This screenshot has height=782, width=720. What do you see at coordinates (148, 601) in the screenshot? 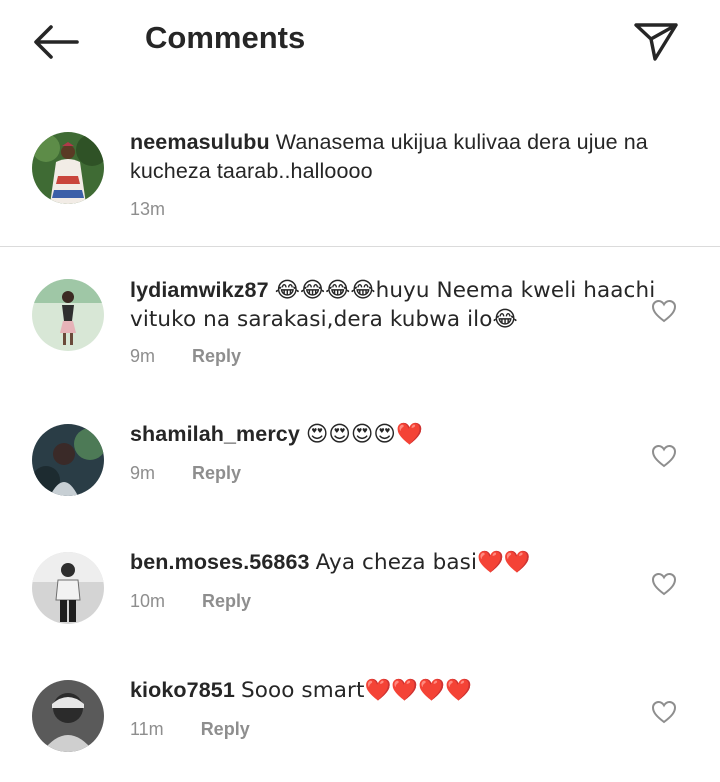
I see `comment-time: 10m` at bounding box center [148, 601].